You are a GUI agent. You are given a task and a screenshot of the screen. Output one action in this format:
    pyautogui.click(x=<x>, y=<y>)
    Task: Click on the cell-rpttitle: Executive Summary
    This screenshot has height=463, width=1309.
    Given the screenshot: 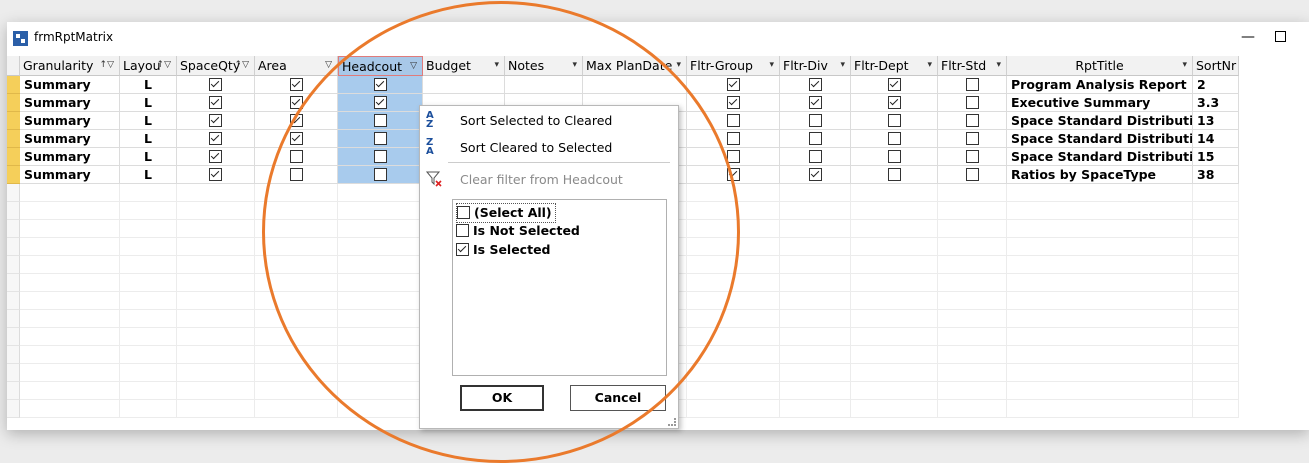 What is the action you would take?
    pyautogui.click(x=1100, y=103)
    